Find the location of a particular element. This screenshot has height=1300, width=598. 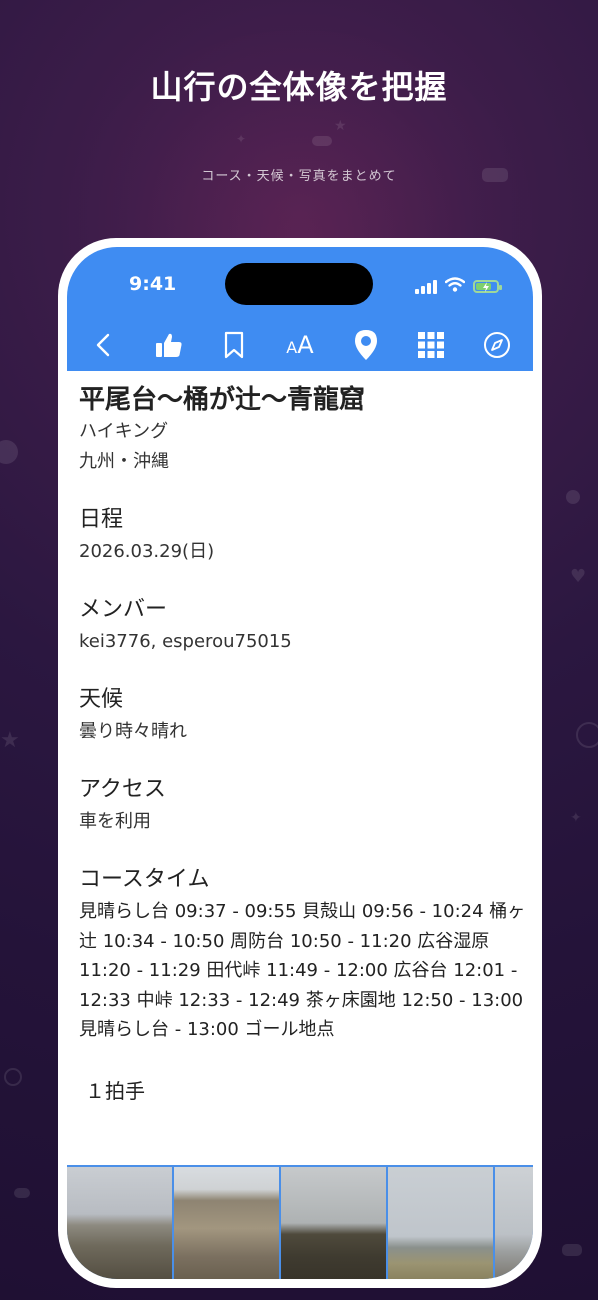

record-region: 九州・沖縄 is located at coordinates (124, 461).